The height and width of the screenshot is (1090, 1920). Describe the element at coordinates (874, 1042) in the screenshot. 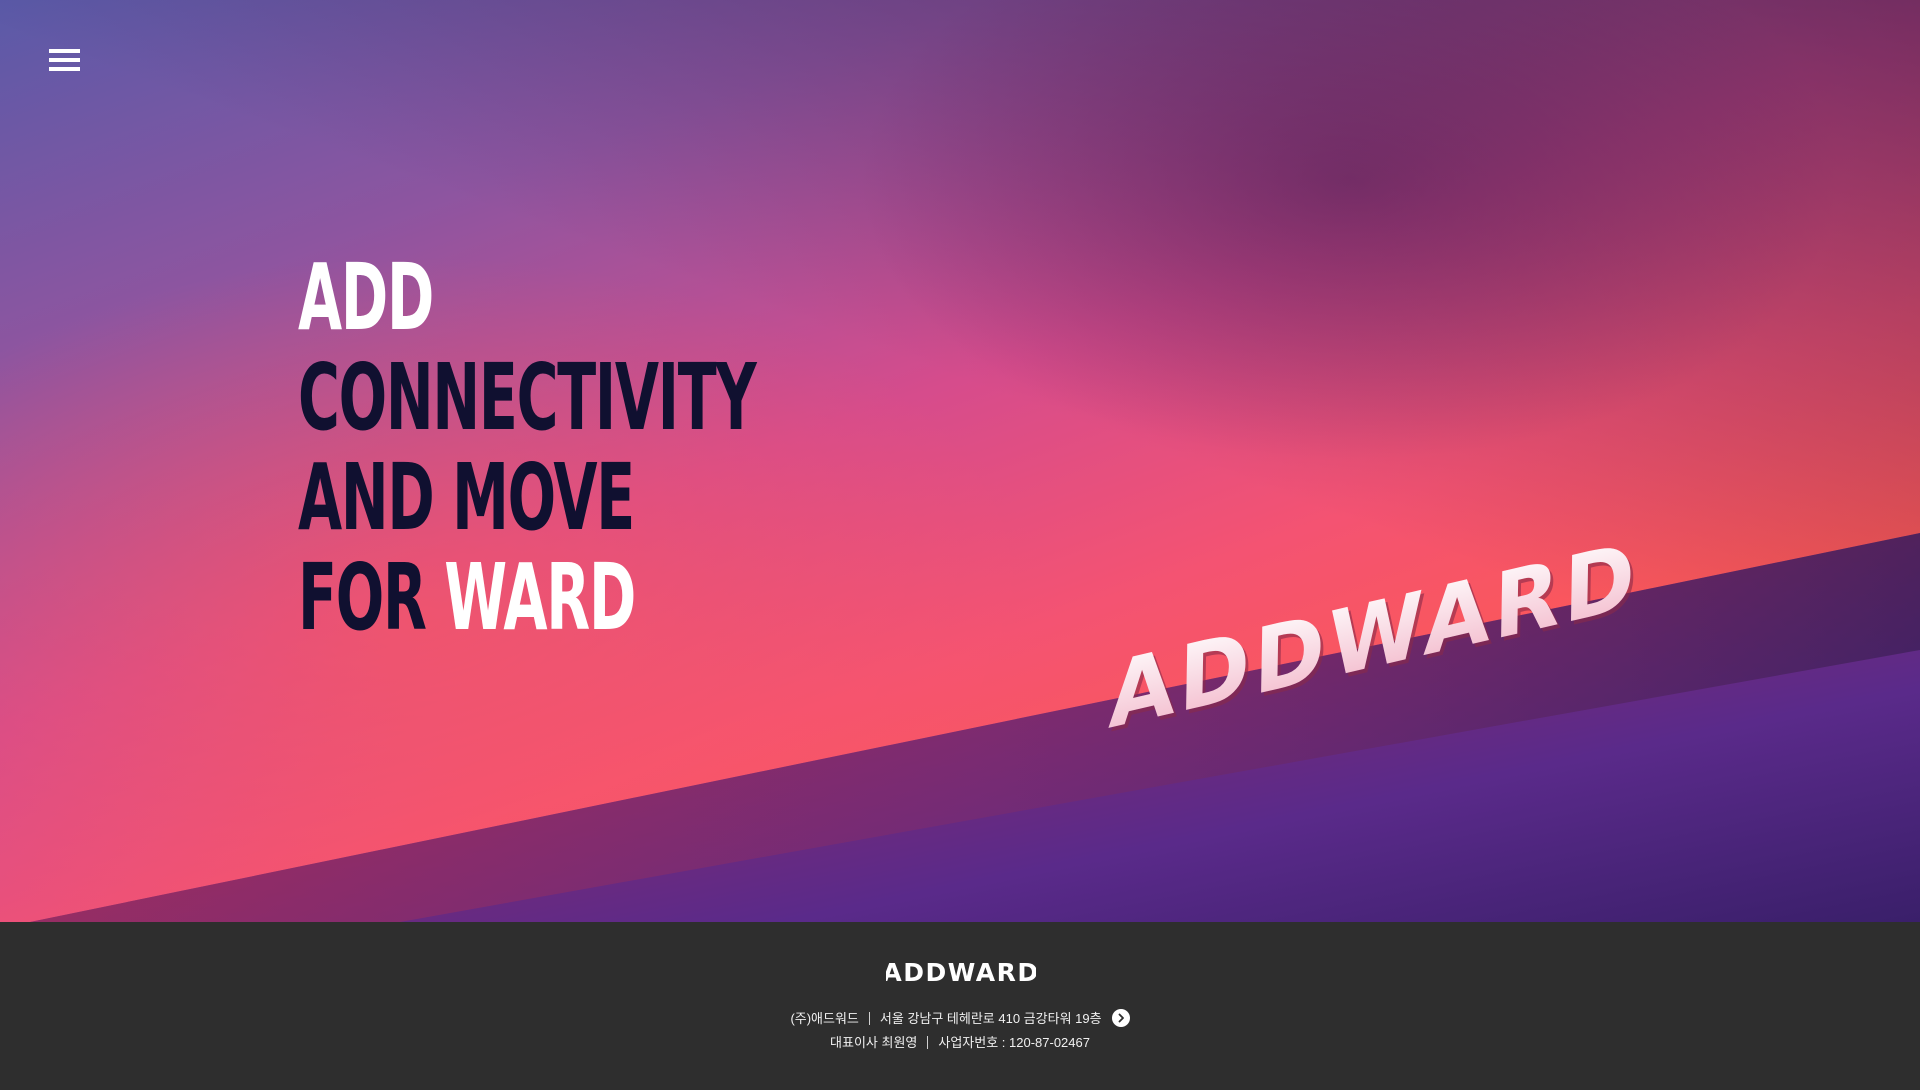

I see `footer-ceo: 대표이사 최원영` at that location.